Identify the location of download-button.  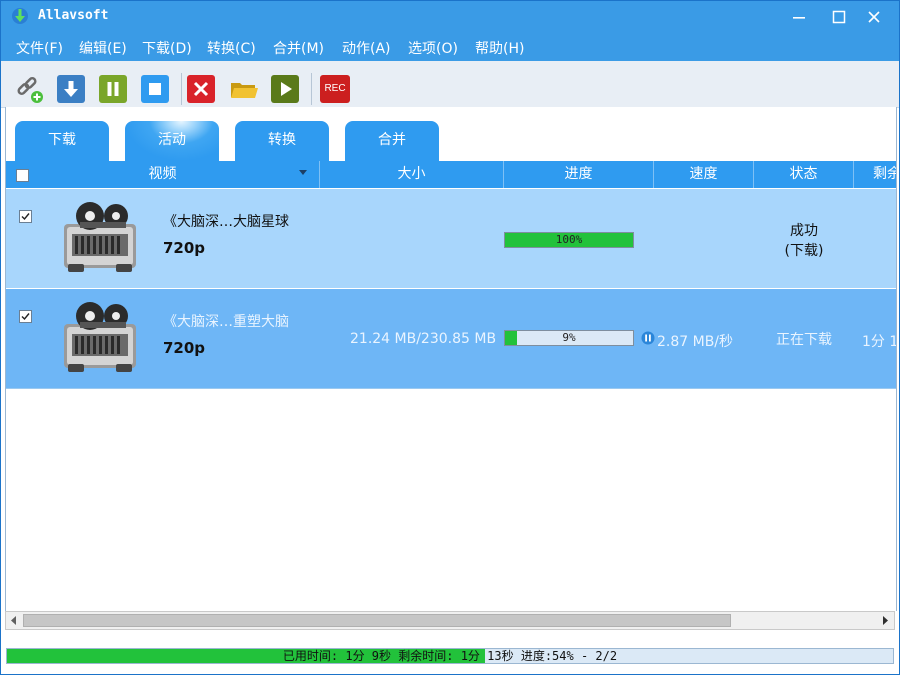
(71, 89).